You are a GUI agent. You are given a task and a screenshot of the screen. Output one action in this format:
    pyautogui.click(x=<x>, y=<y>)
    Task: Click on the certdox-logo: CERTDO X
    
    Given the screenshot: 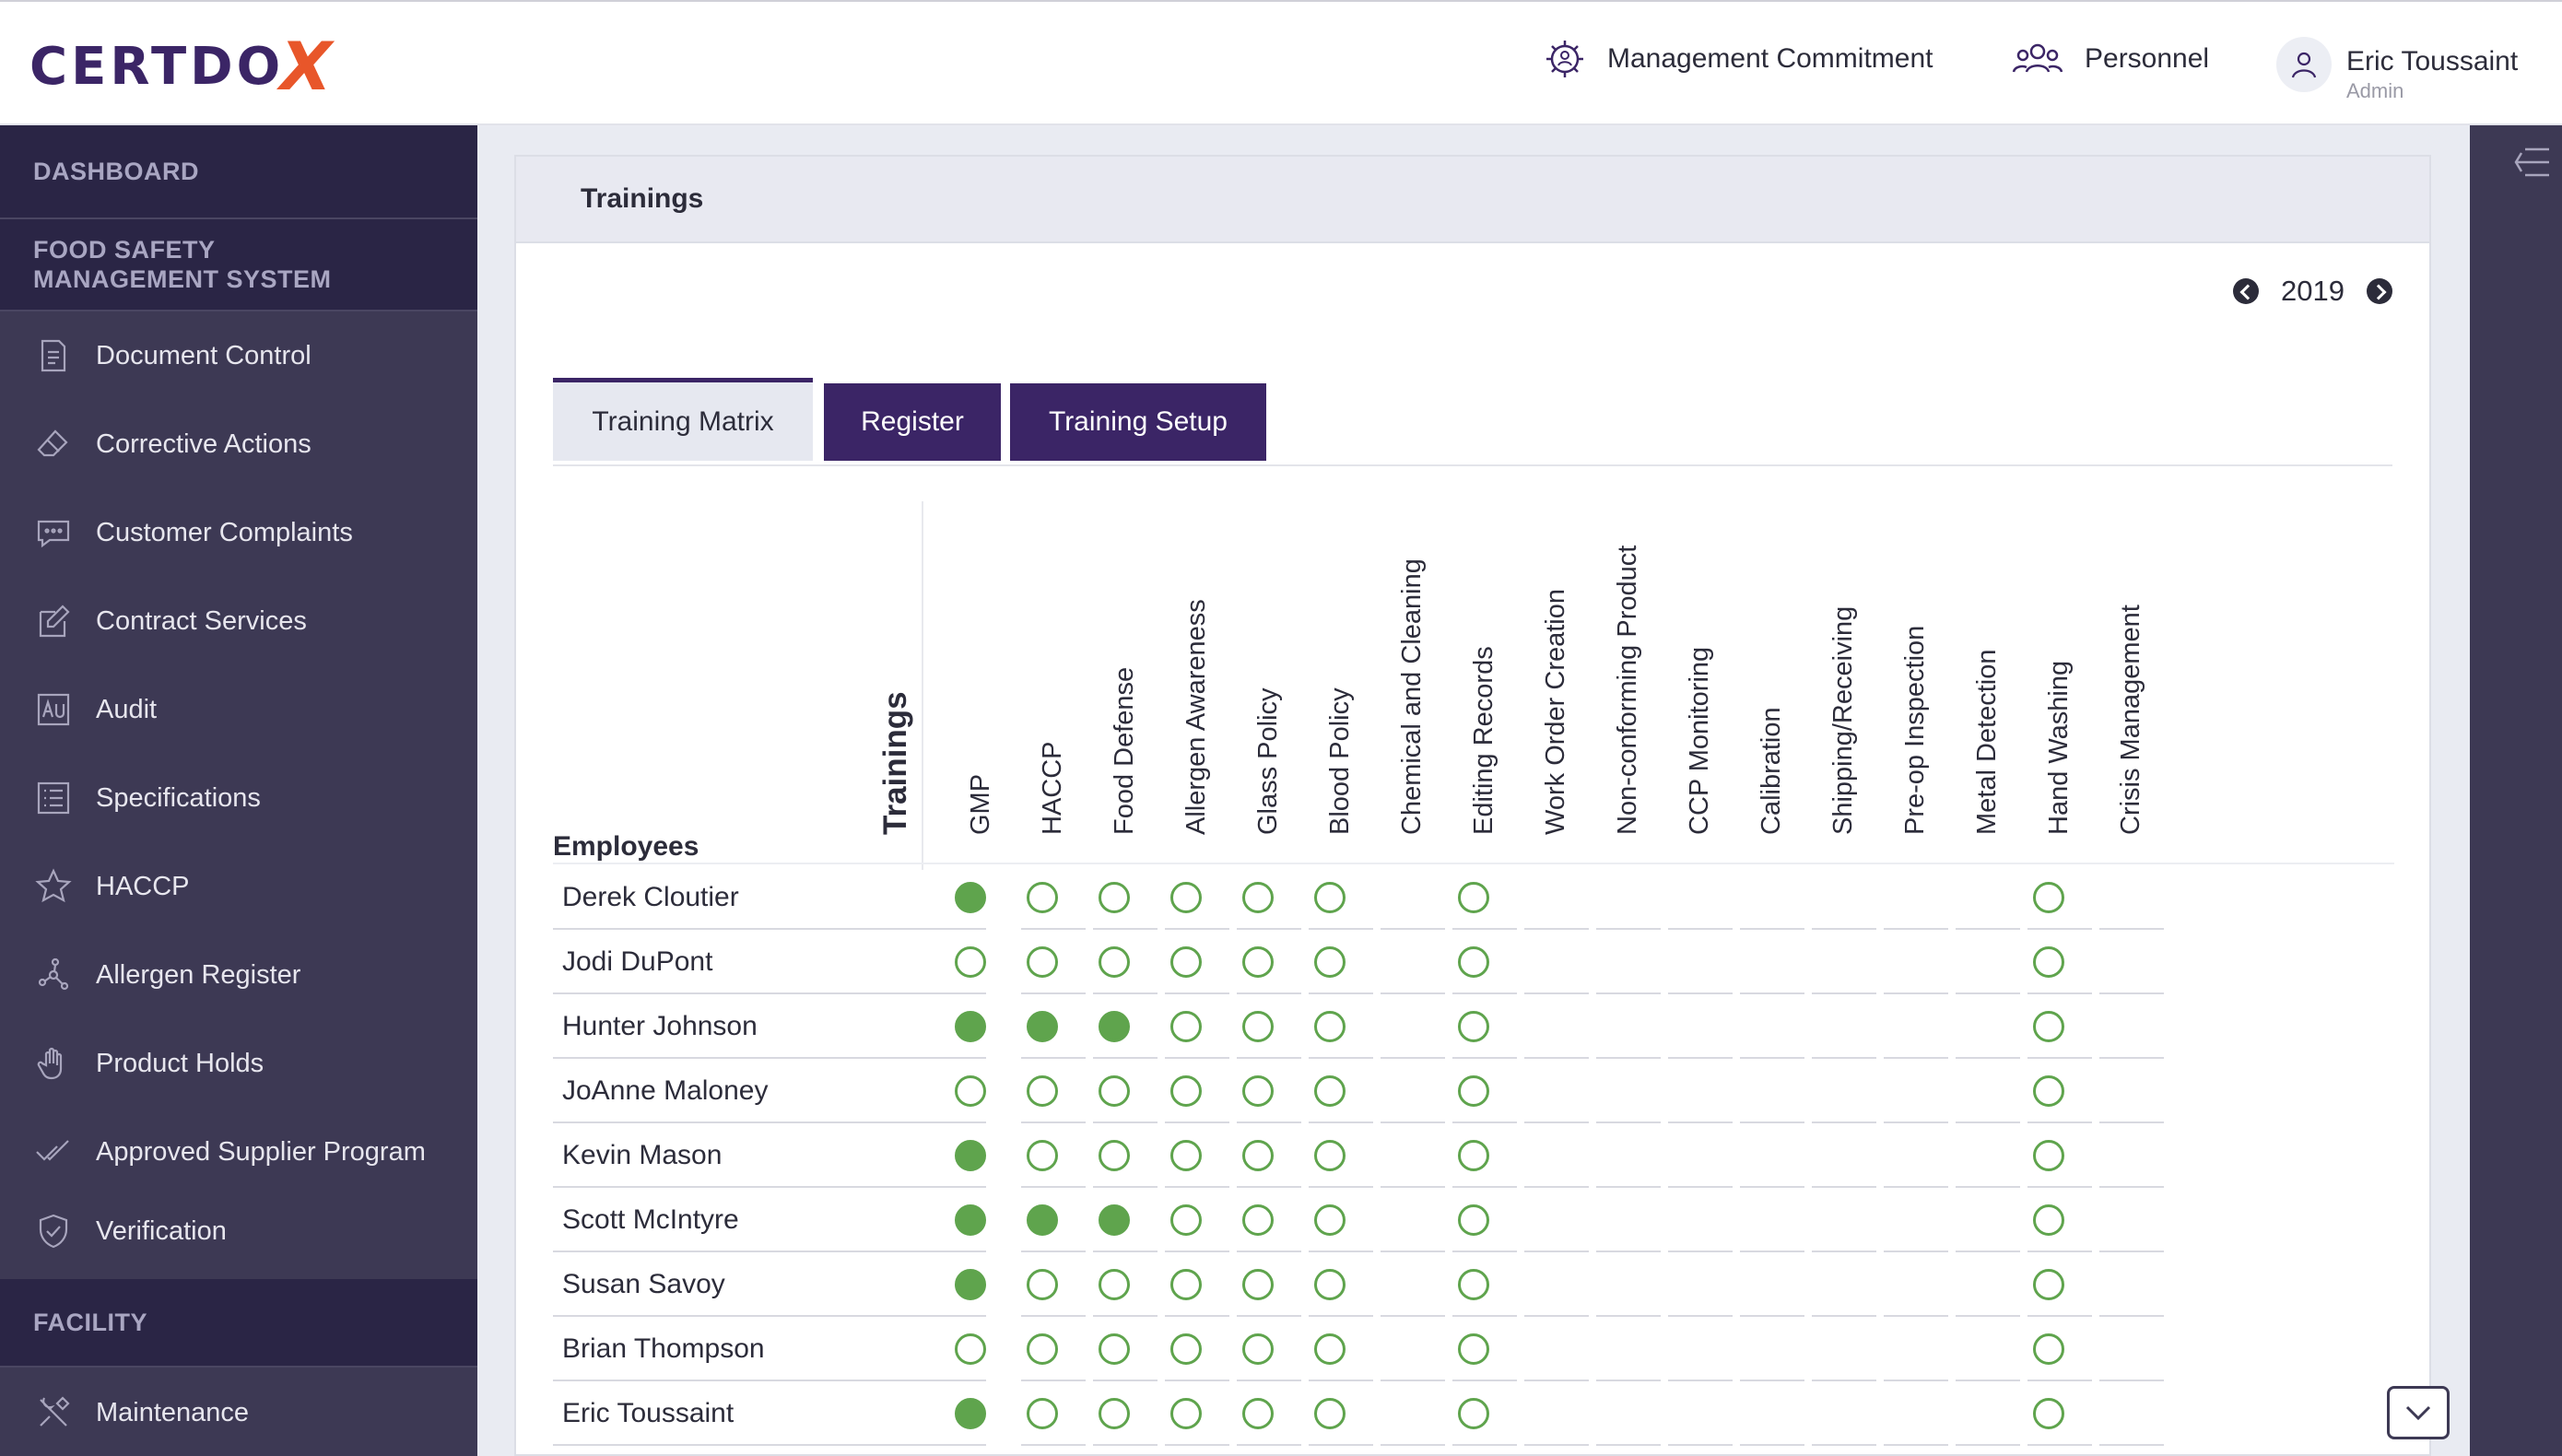 What is the action you would take?
    pyautogui.click(x=185, y=66)
    